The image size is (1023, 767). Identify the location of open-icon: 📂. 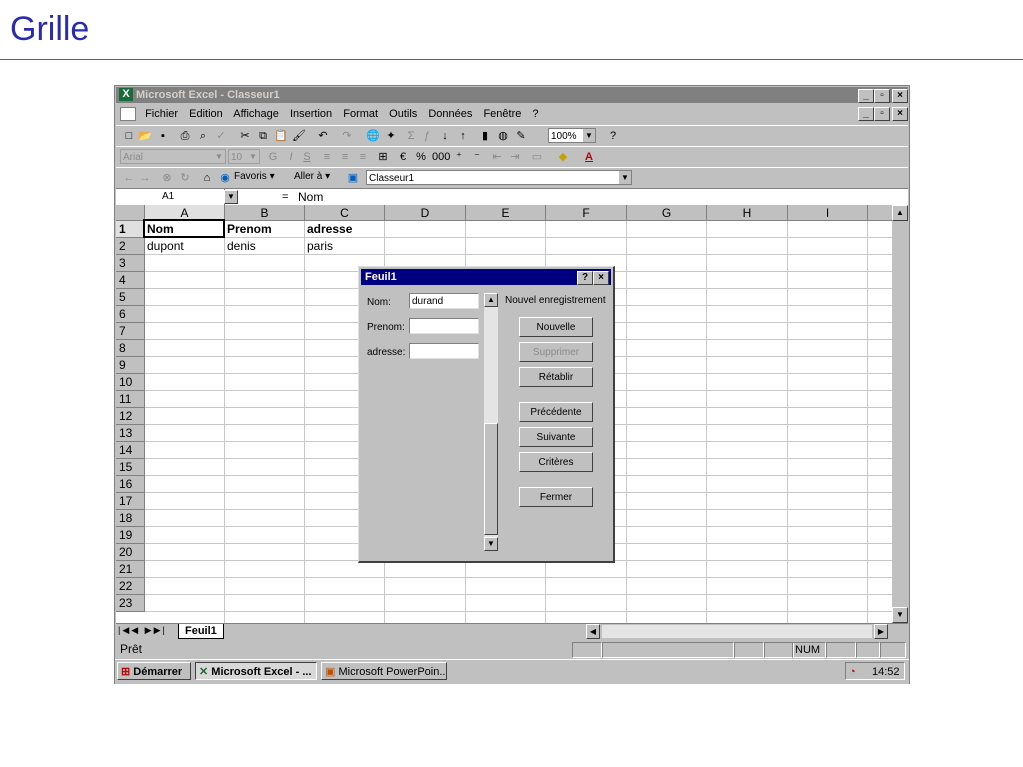
(145, 136).